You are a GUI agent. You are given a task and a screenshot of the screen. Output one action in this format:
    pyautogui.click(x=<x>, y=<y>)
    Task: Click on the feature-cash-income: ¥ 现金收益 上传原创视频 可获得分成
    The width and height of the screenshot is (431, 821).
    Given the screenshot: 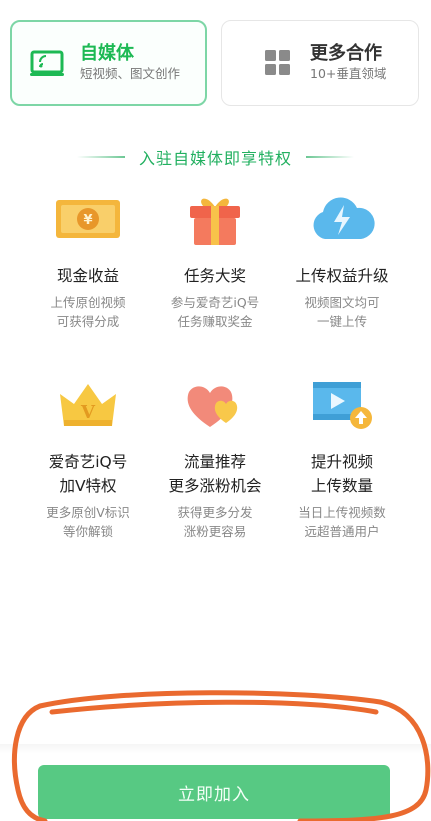 What is the action you would take?
    pyautogui.click(x=88, y=259)
    